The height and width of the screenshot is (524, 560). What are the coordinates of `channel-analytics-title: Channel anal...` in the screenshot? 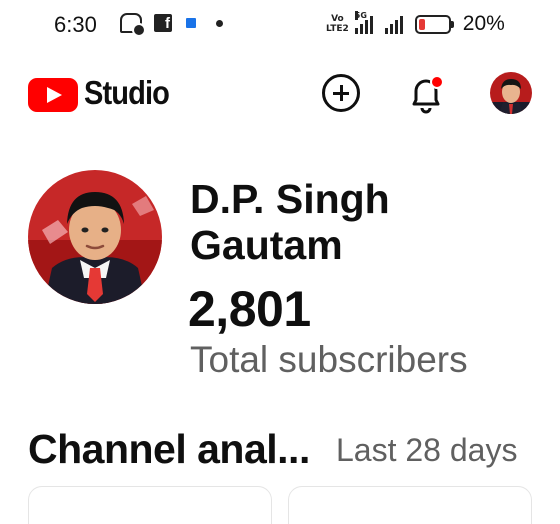 It's located at (169, 449).